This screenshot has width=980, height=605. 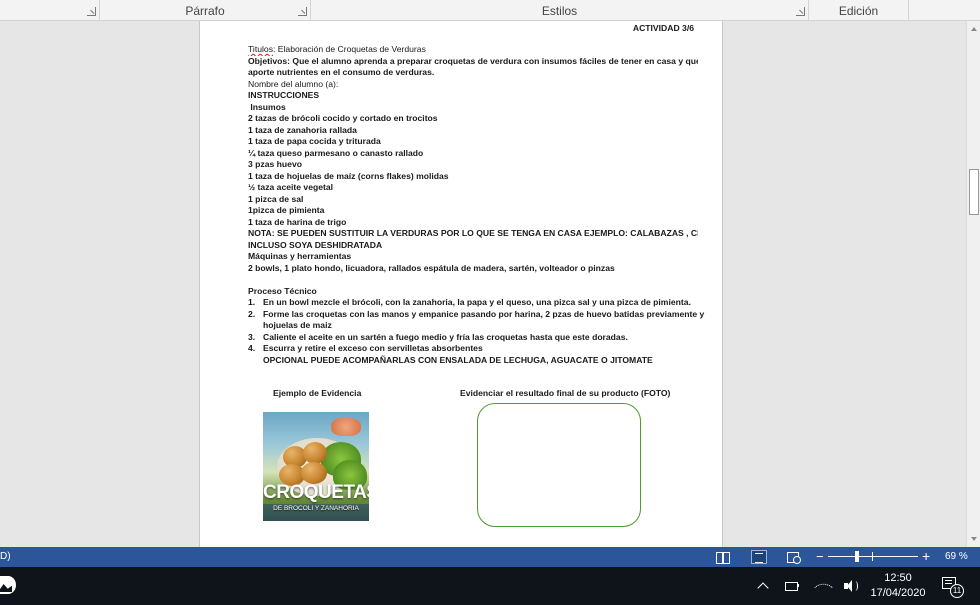 What do you see at coordinates (316, 492) in the screenshot?
I see `photo-title: CROQUETAS` at bounding box center [316, 492].